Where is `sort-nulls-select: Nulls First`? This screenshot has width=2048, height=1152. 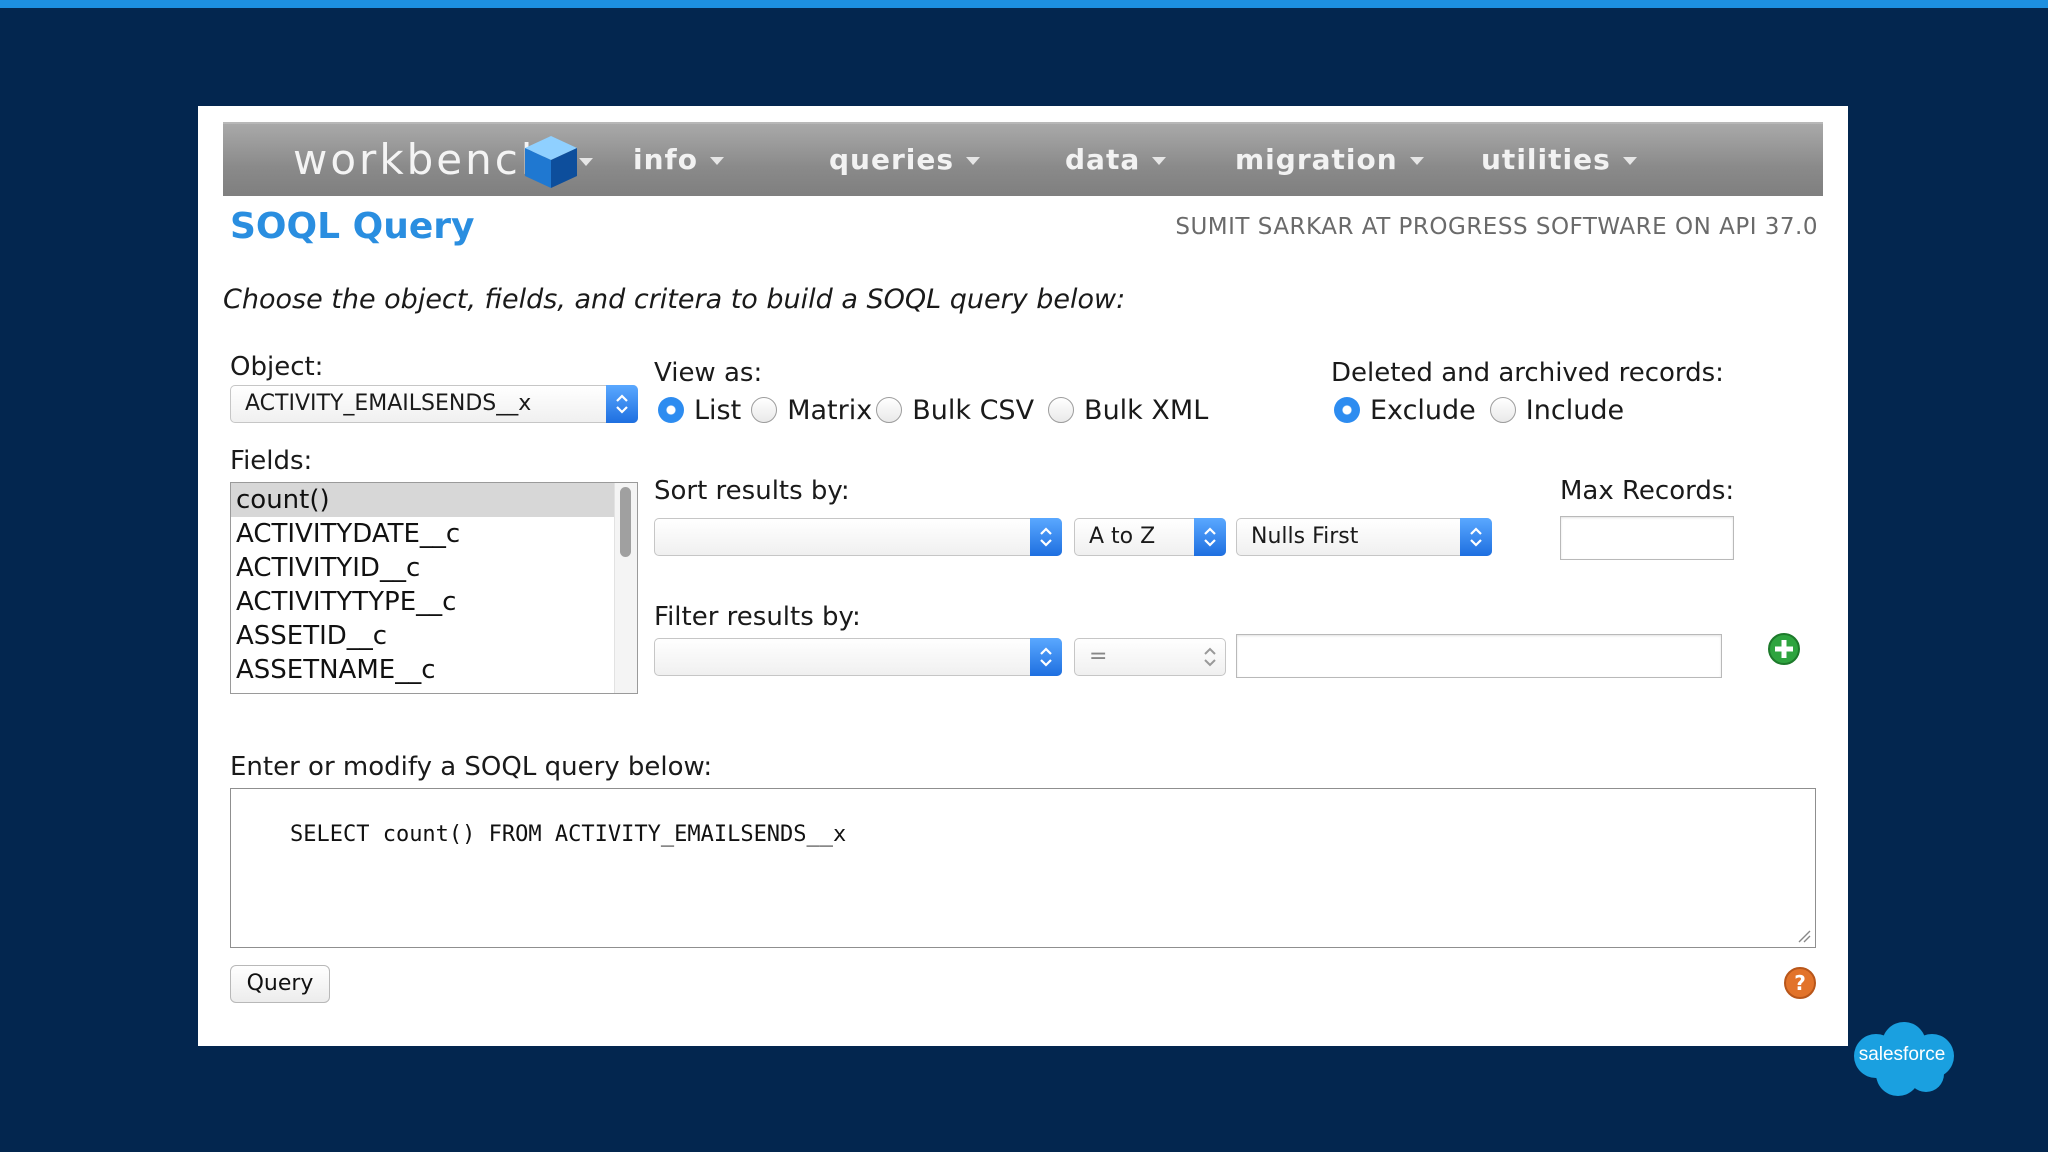 sort-nulls-select: Nulls First is located at coordinates (1364, 537).